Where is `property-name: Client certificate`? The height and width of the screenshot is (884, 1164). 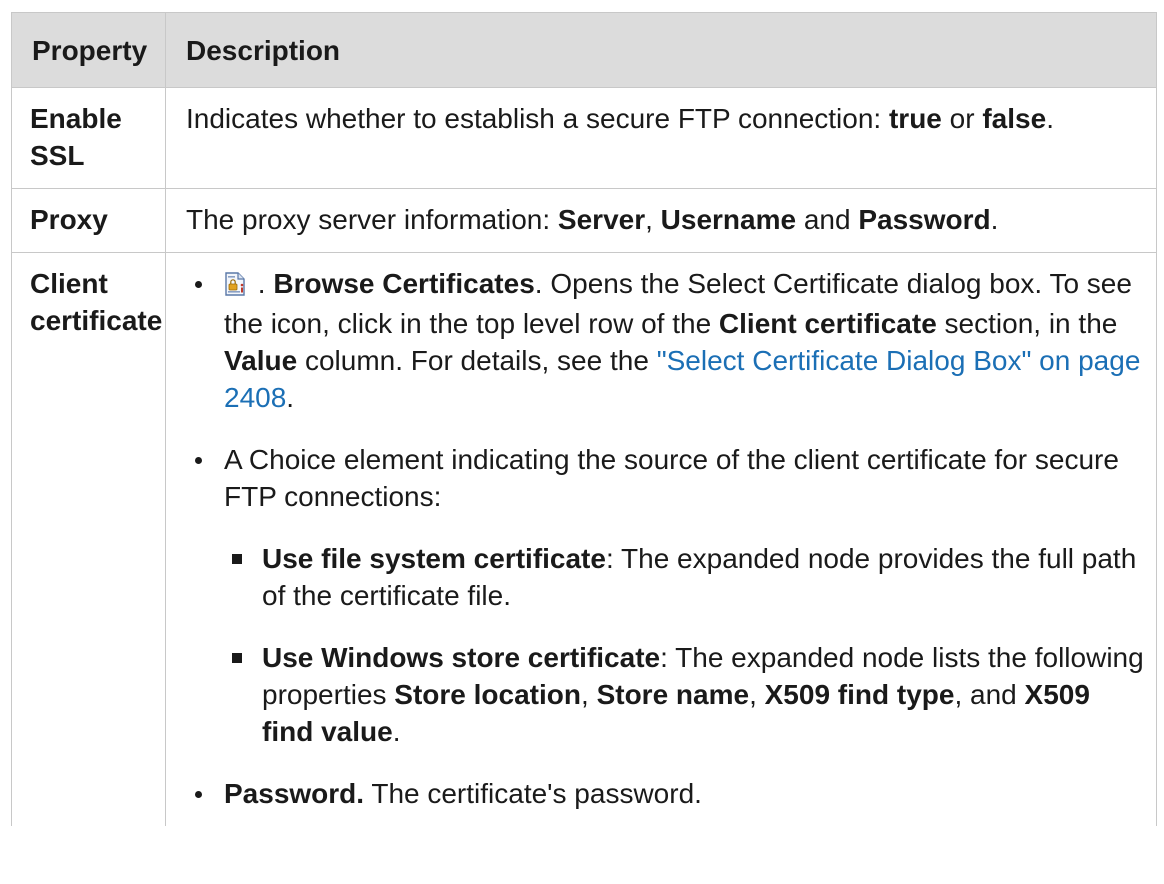
property-name: Client certificate is located at coordinates (88, 539).